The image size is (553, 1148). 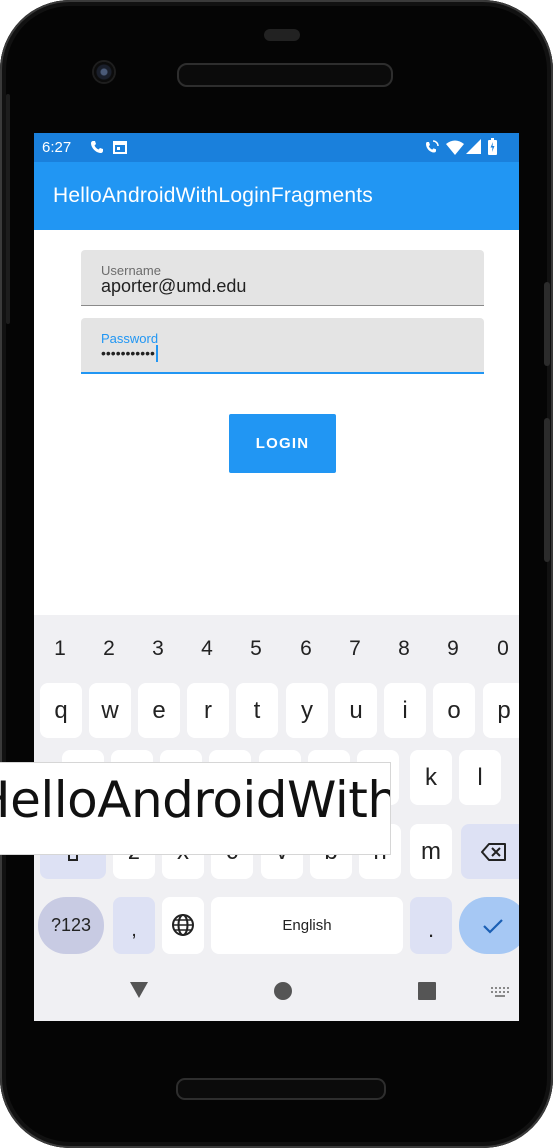 I want to click on username-underline, so click(x=282, y=305).